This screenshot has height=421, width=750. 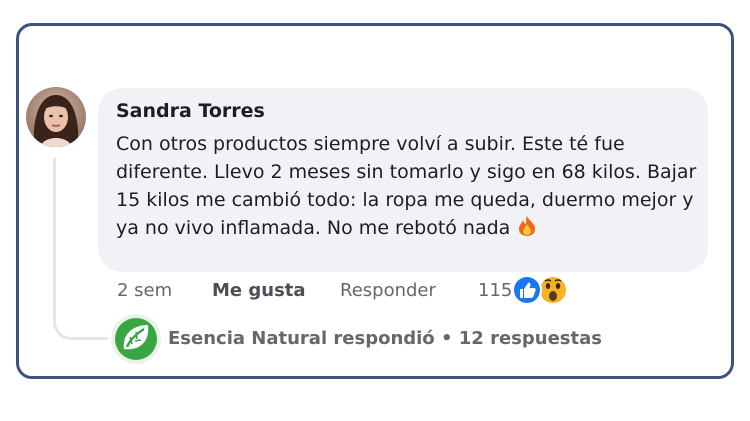 I want to click on replied-label: respondió, so click(x=384, y=338).